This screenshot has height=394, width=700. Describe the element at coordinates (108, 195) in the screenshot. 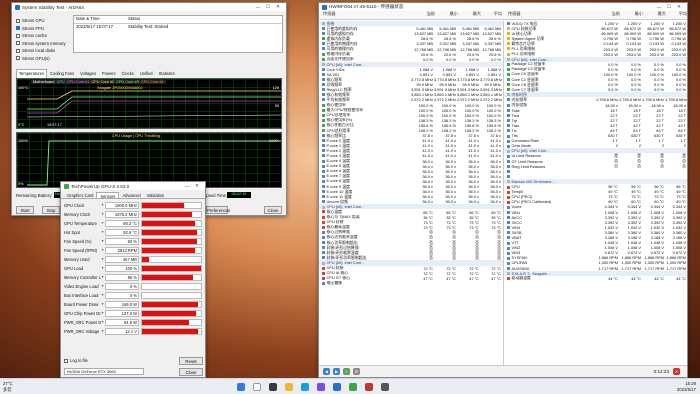

I see `tab-sensors: Sensors` at that location.